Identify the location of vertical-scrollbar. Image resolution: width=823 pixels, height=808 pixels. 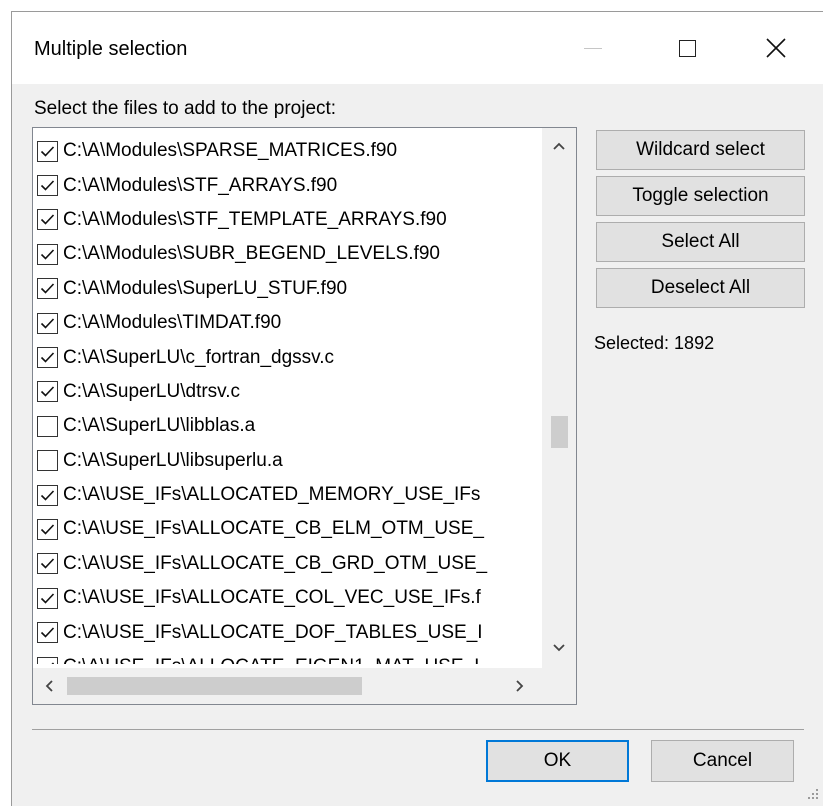
(559, 398).